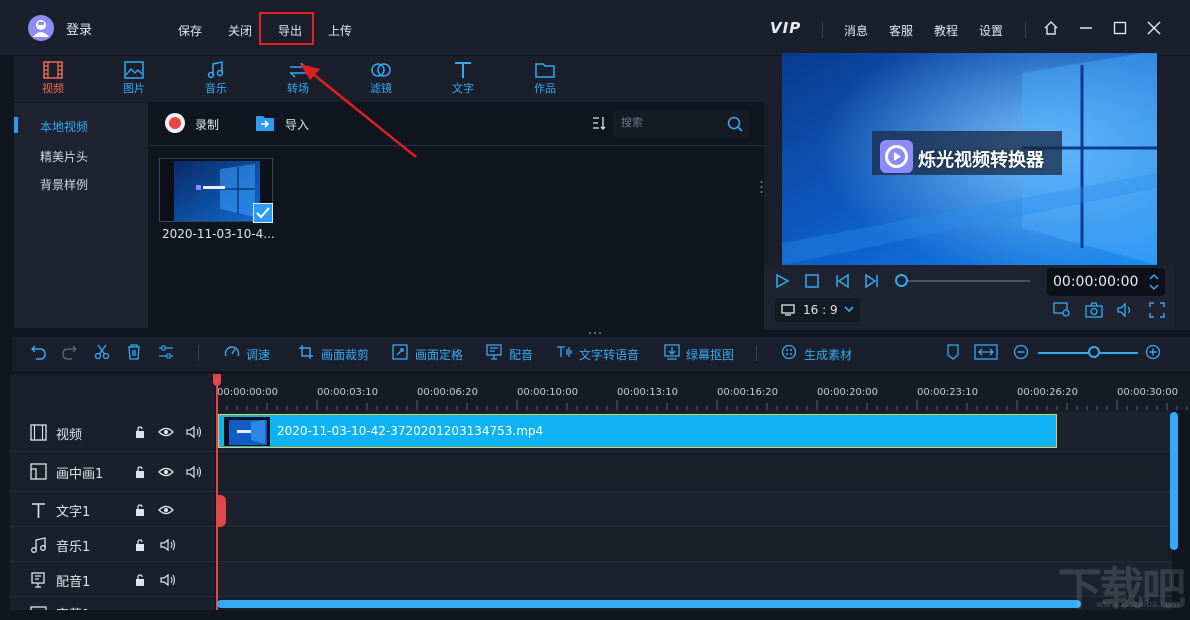 The height and width of the screenshot is (620, 1190). Describe the element at coordinates (53, 78) in the screenshot. I see `tab-video: 视频` at that location.